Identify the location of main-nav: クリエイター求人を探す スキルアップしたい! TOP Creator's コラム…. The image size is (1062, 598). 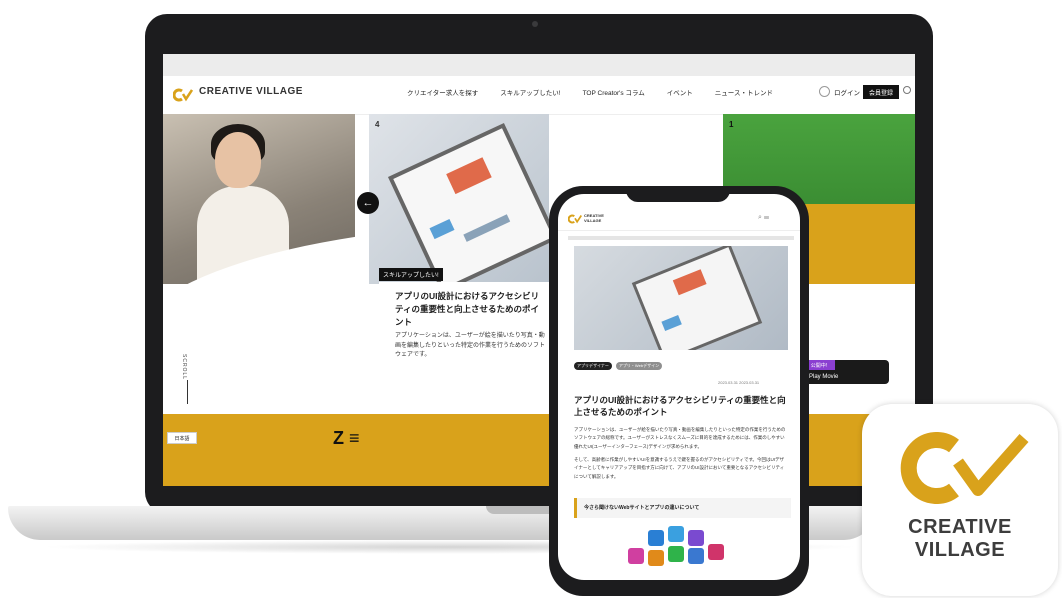
(590, 92).